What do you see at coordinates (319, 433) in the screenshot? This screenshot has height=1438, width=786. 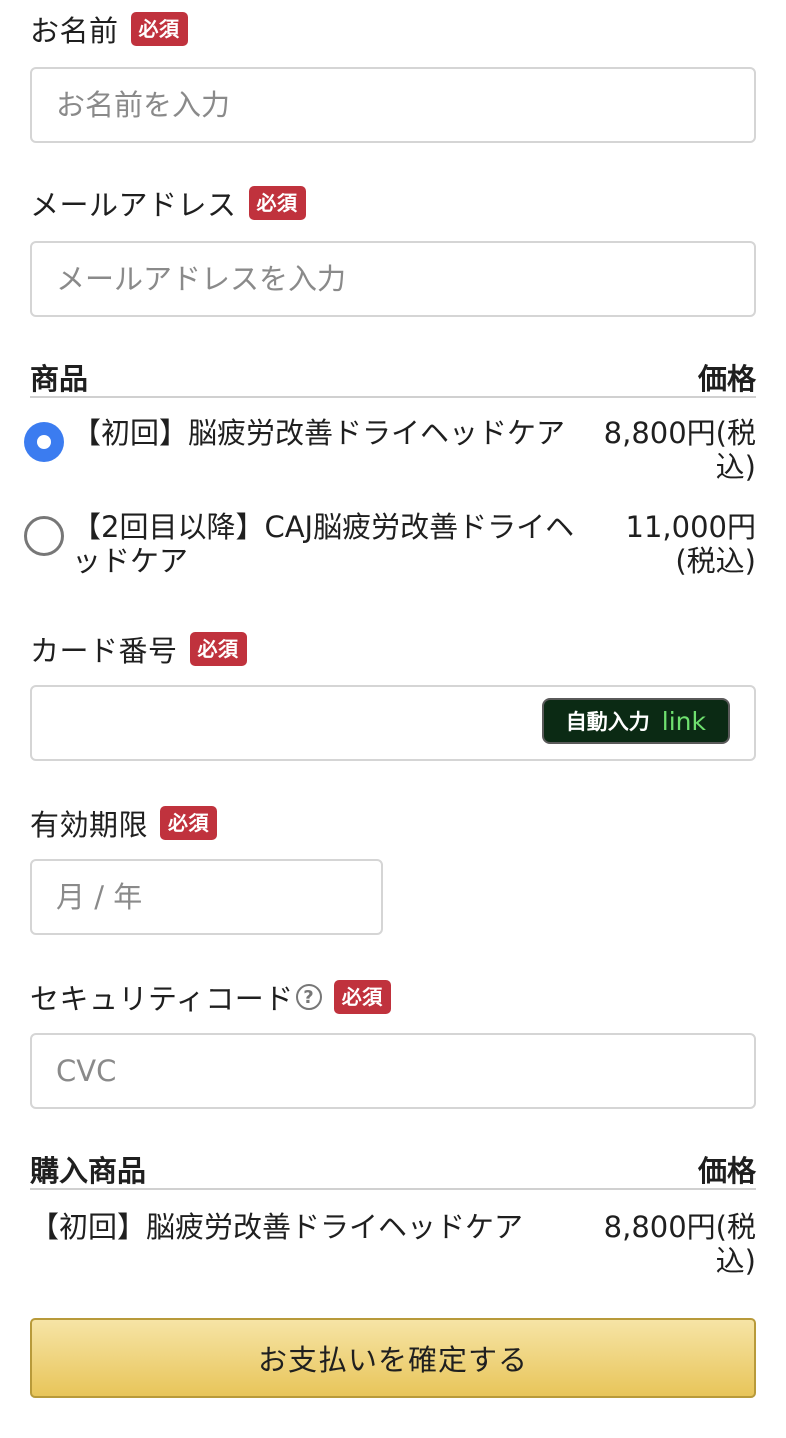 I see `product-option-name: 【初回】脳疲労改善ドライヘッドケア` at bounding box center [319, 433].